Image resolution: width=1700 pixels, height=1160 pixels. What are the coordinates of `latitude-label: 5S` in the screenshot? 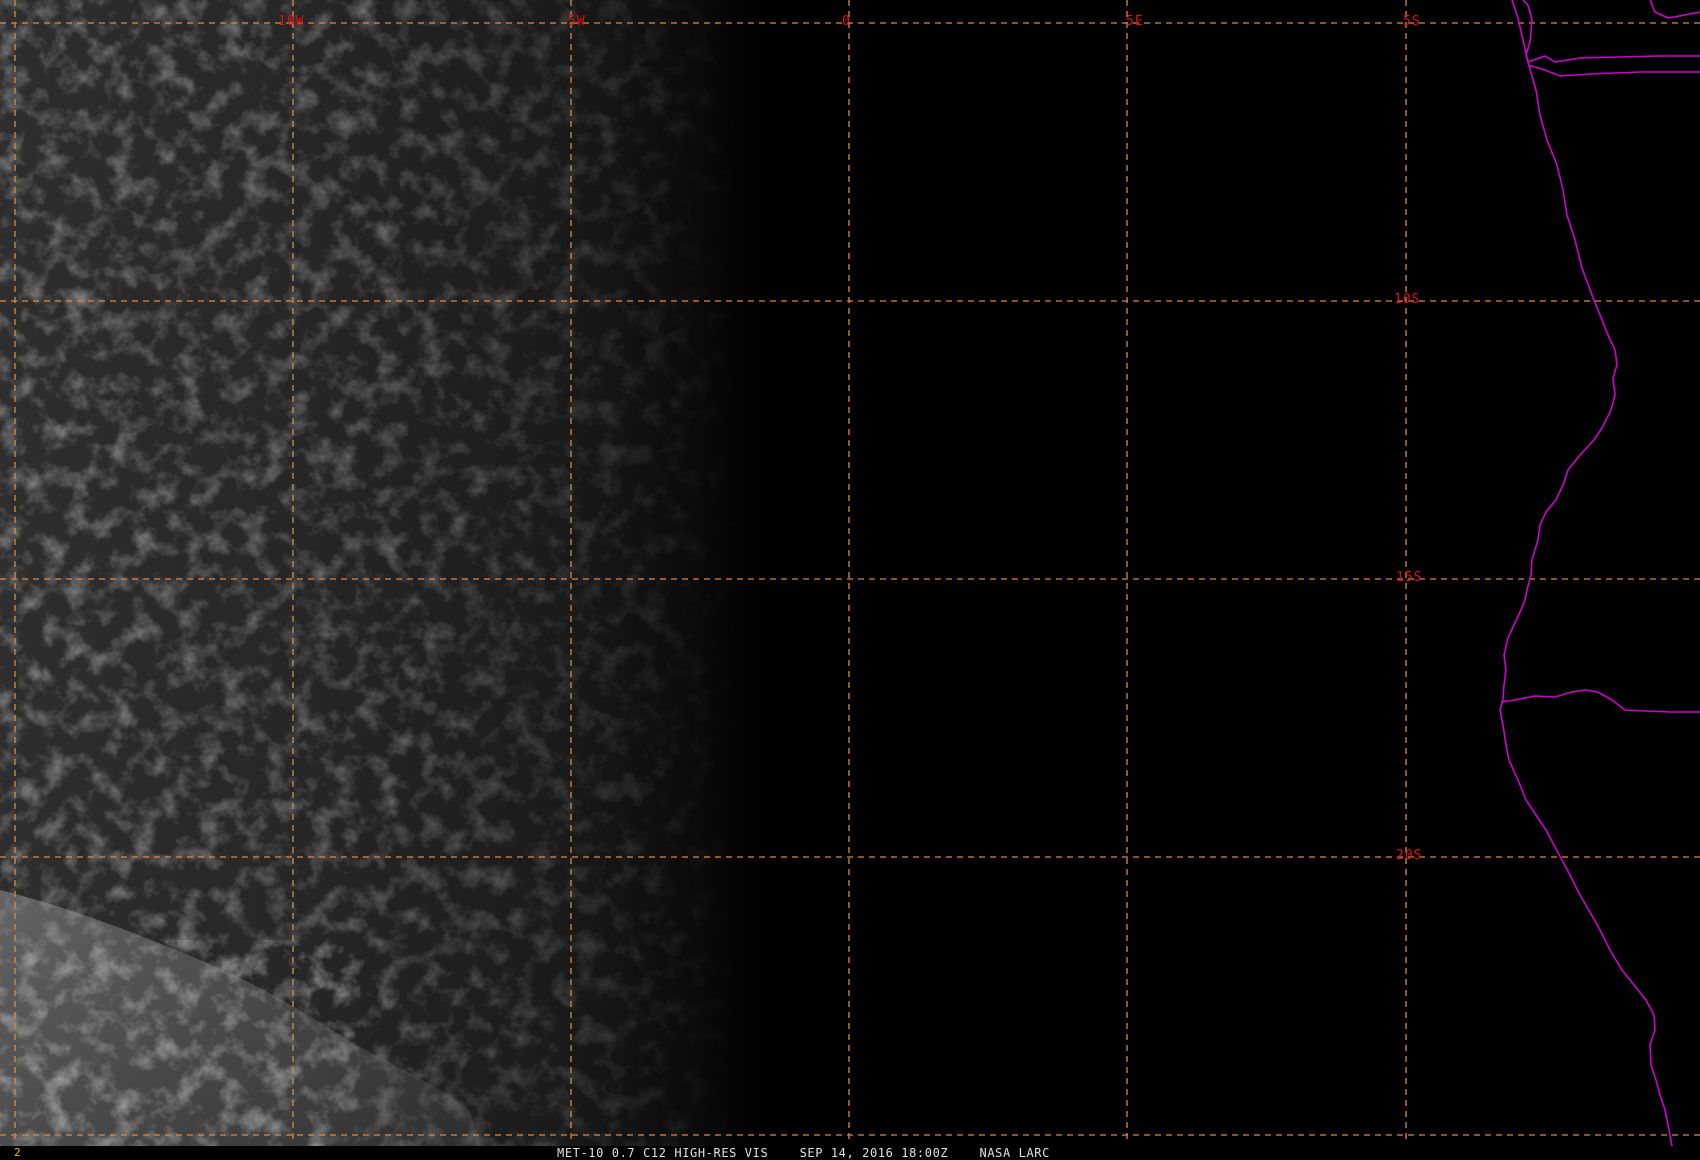 It's located at (1412, 21).